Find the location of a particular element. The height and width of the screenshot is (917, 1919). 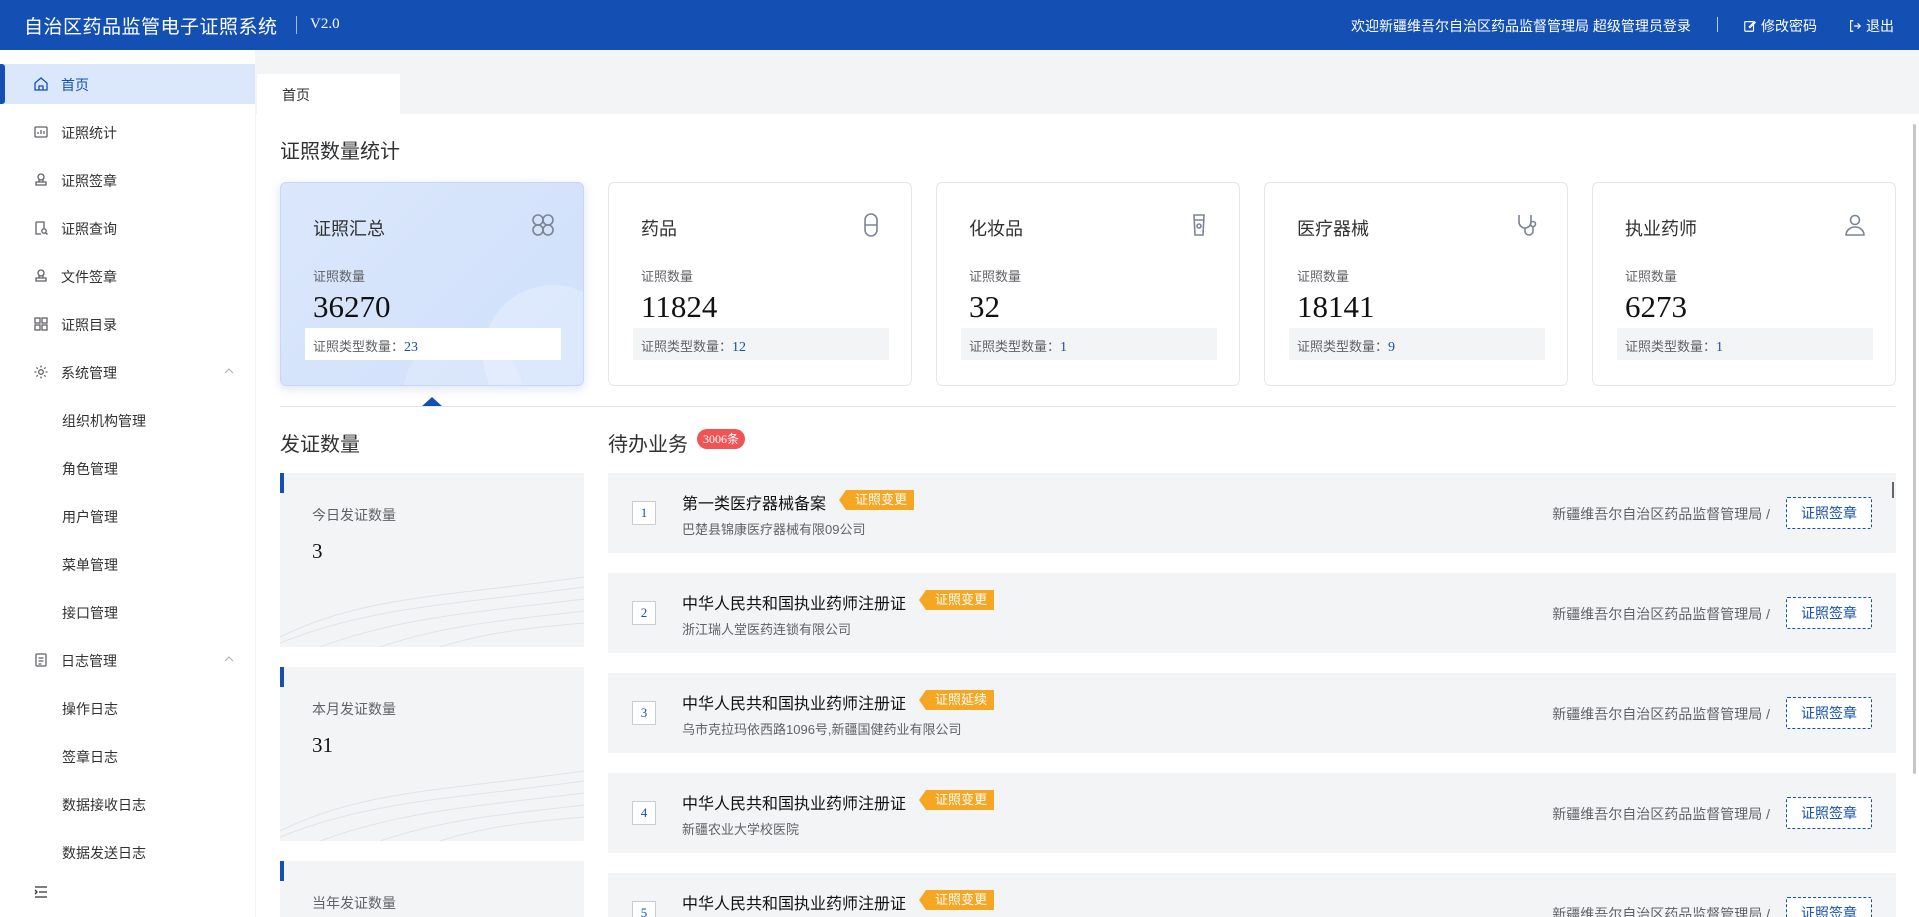

stethoscope-icon is located at coordinates (1527, 225).